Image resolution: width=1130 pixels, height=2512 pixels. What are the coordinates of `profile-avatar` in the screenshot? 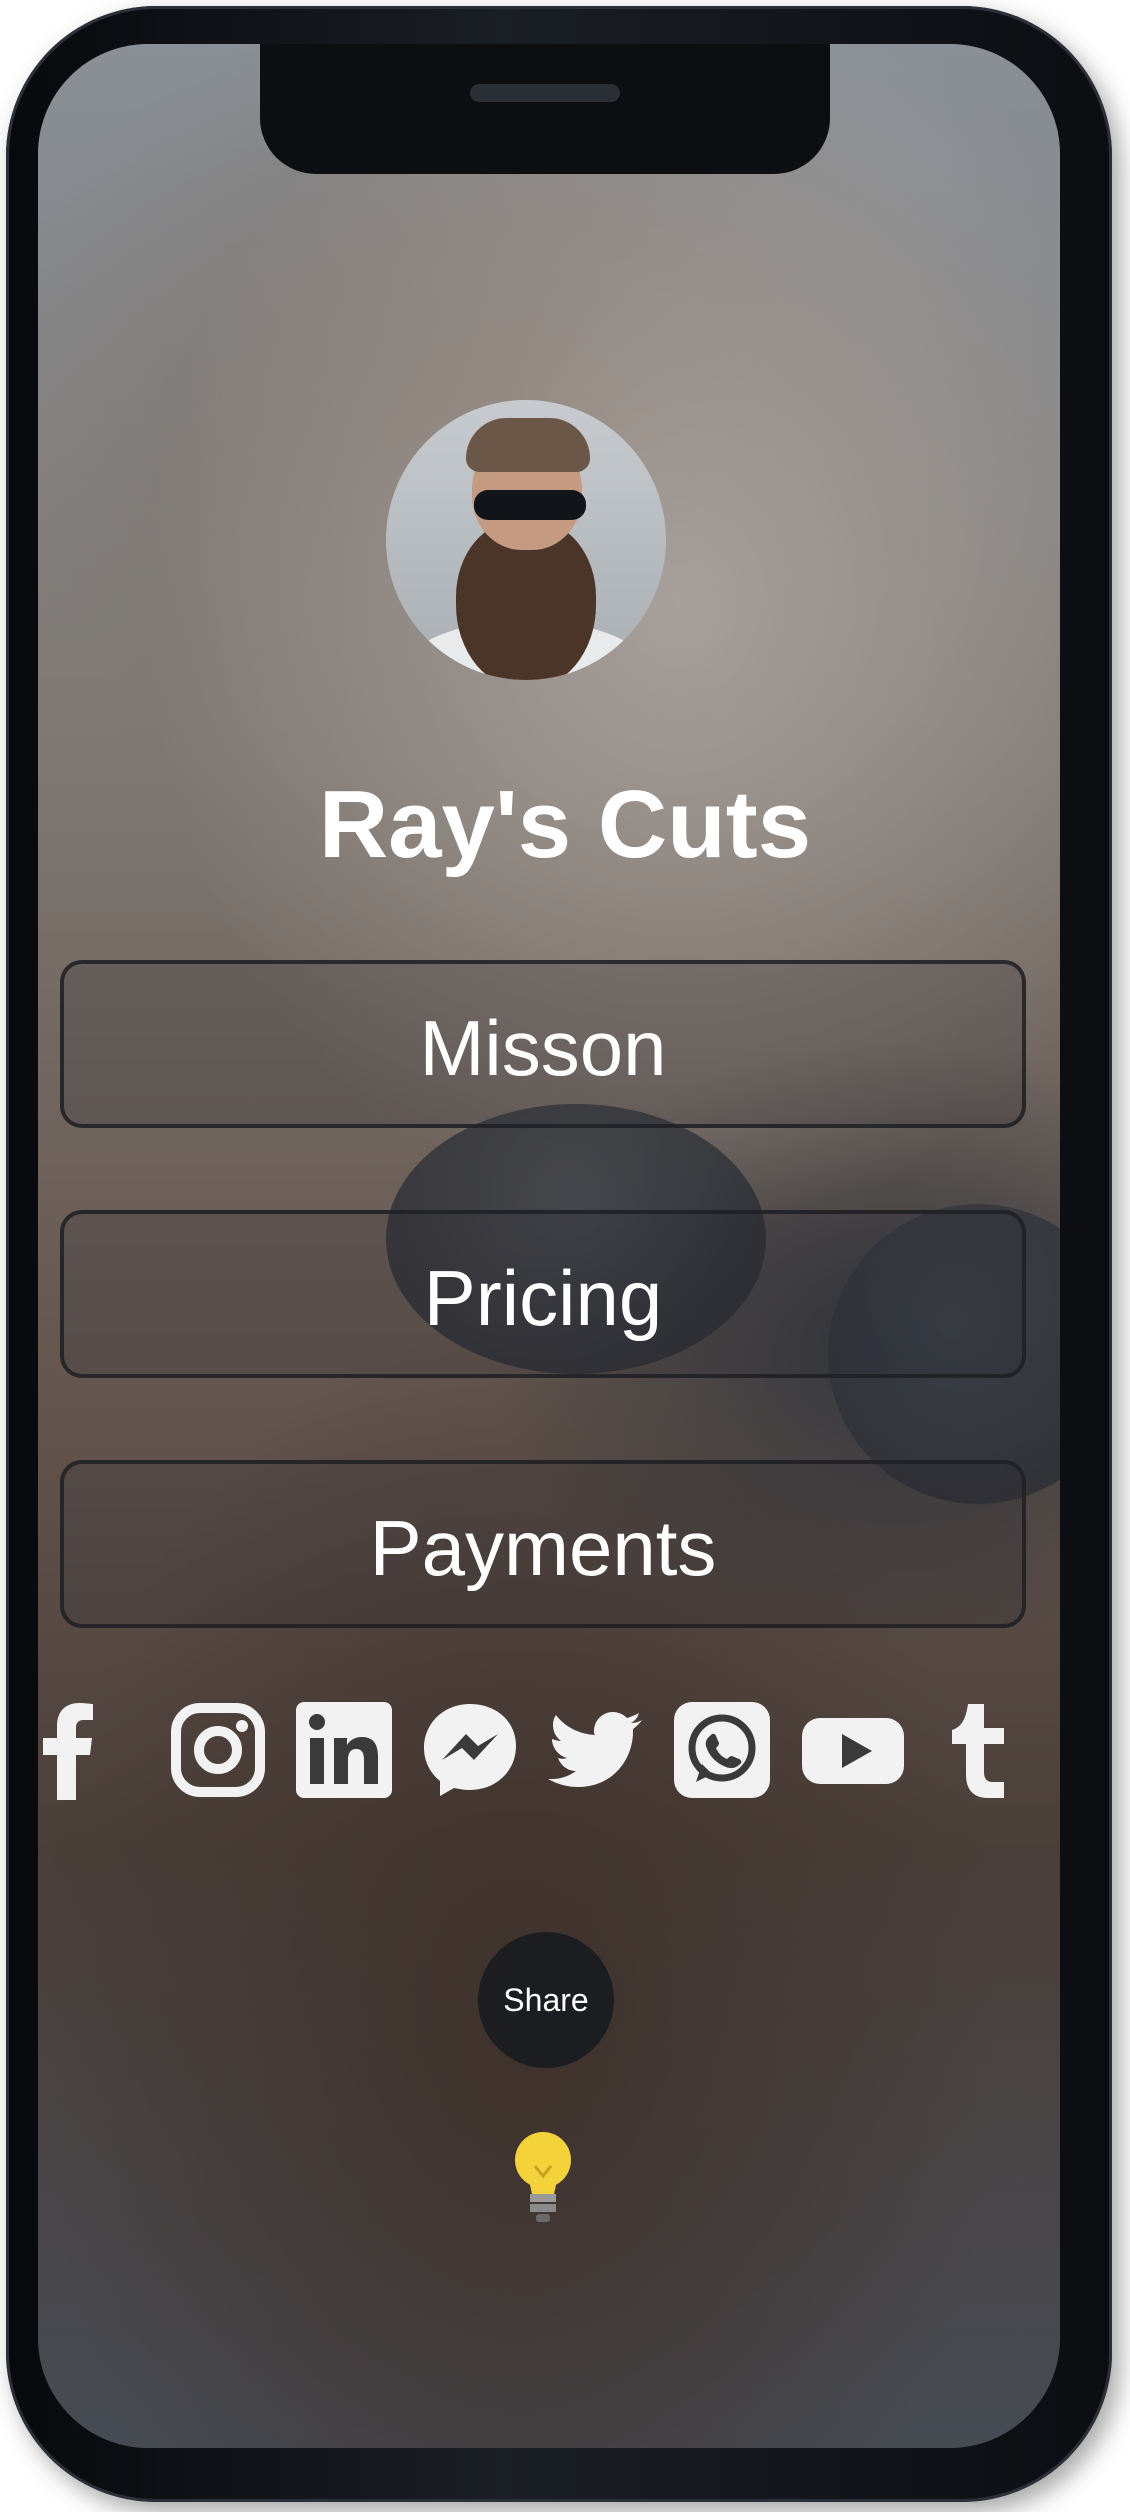 It's located at (526, 540).